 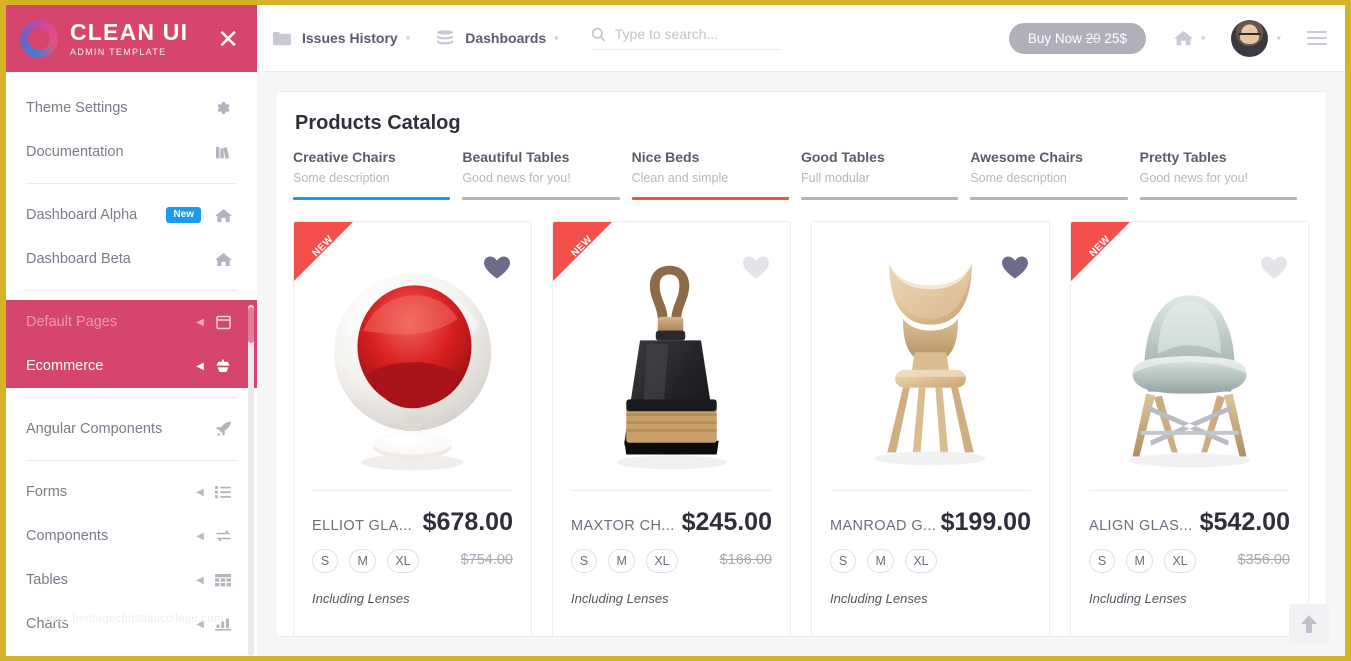 What do you see at coordinates (223, 108) in the screenshot?
I see `gear-icon` at bounding box center [223, 108].